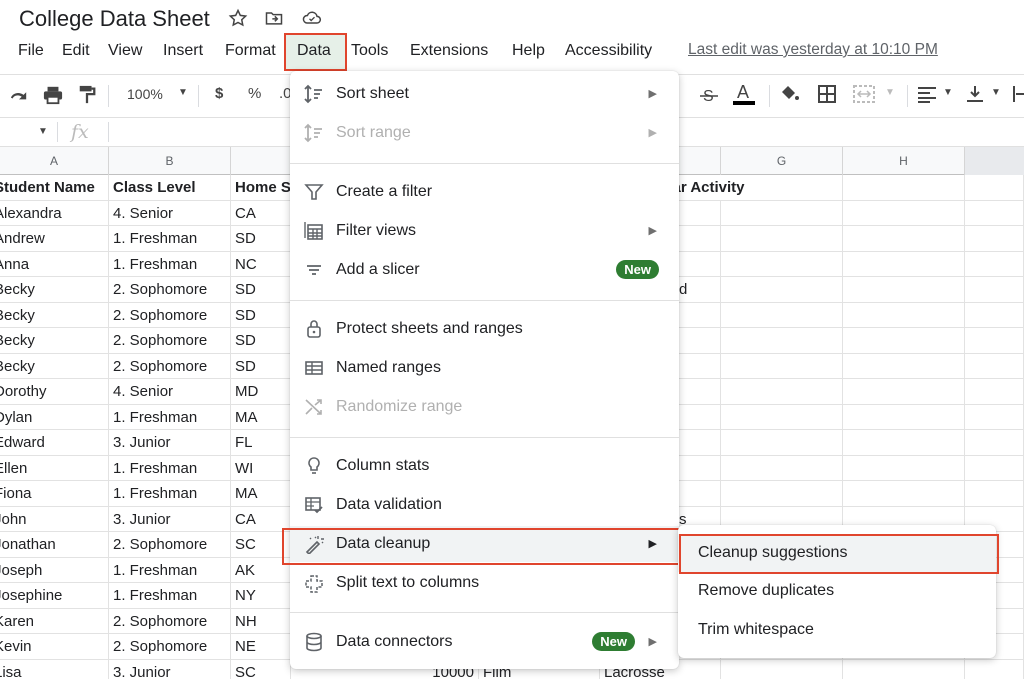 This screenshot has width=1024, height=679. I want to click on cell: Josephine, so click(54, 596).